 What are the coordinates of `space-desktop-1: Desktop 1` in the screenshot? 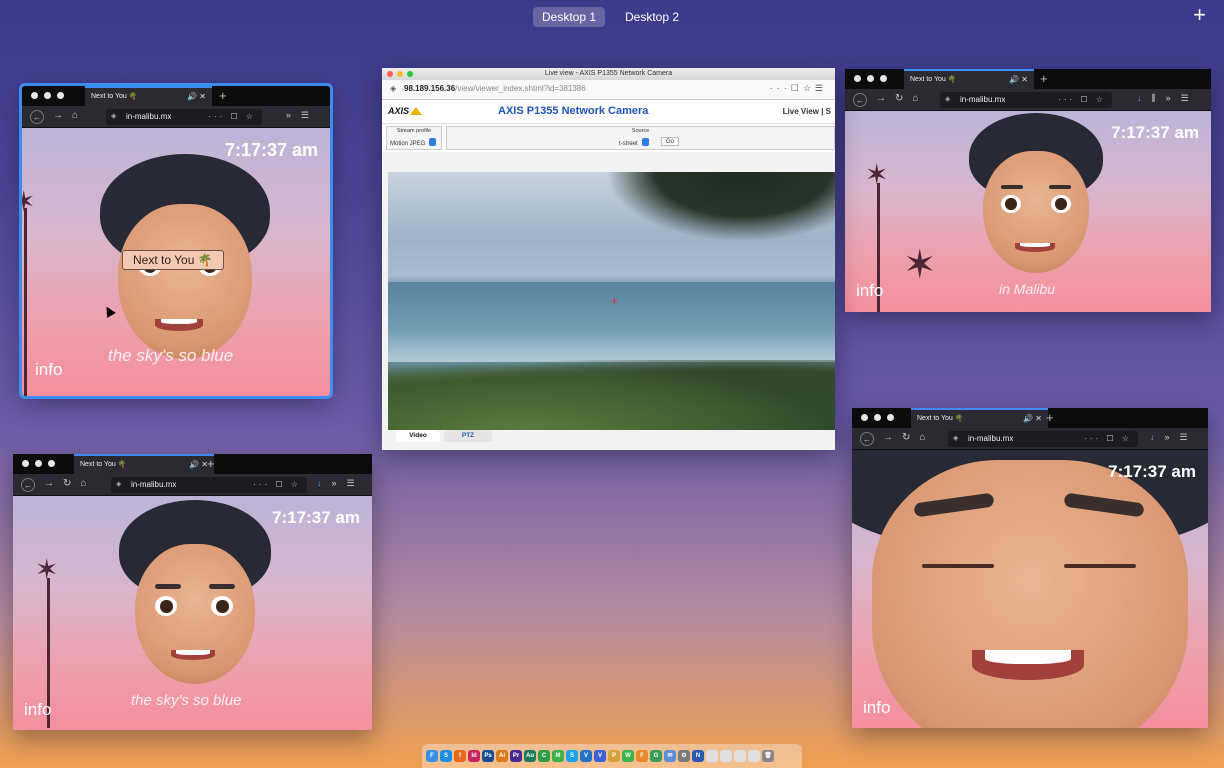 It's located at (569, 17).